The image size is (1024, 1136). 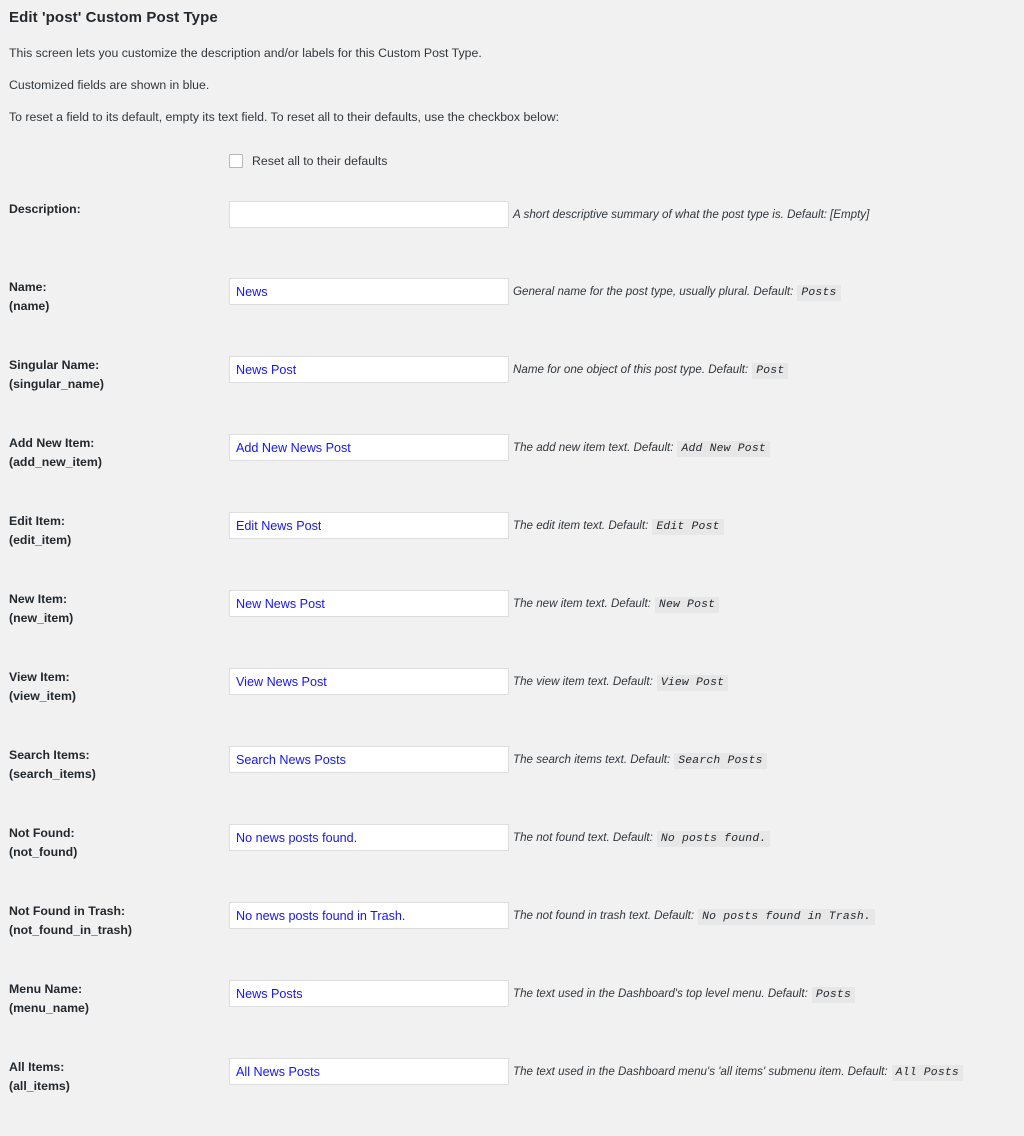 What do you see at coordinates (604, 915) in the screenshot?
I see `field-hint-text: The not found in trash text. Default:` at bounding box center [604, 915].